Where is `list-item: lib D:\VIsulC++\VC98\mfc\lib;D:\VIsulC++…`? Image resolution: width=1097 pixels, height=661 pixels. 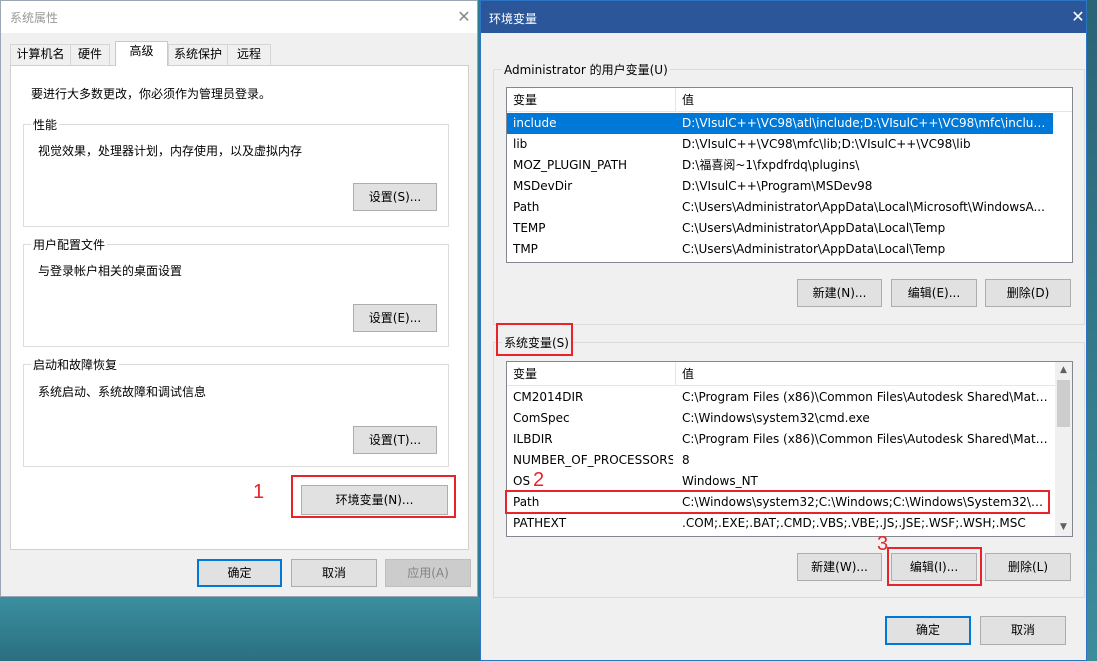 list-item: lib D:\VIsulC++\VC98\mfc\lib;D:\VIsulC++… is located at coordinates (780, 144).